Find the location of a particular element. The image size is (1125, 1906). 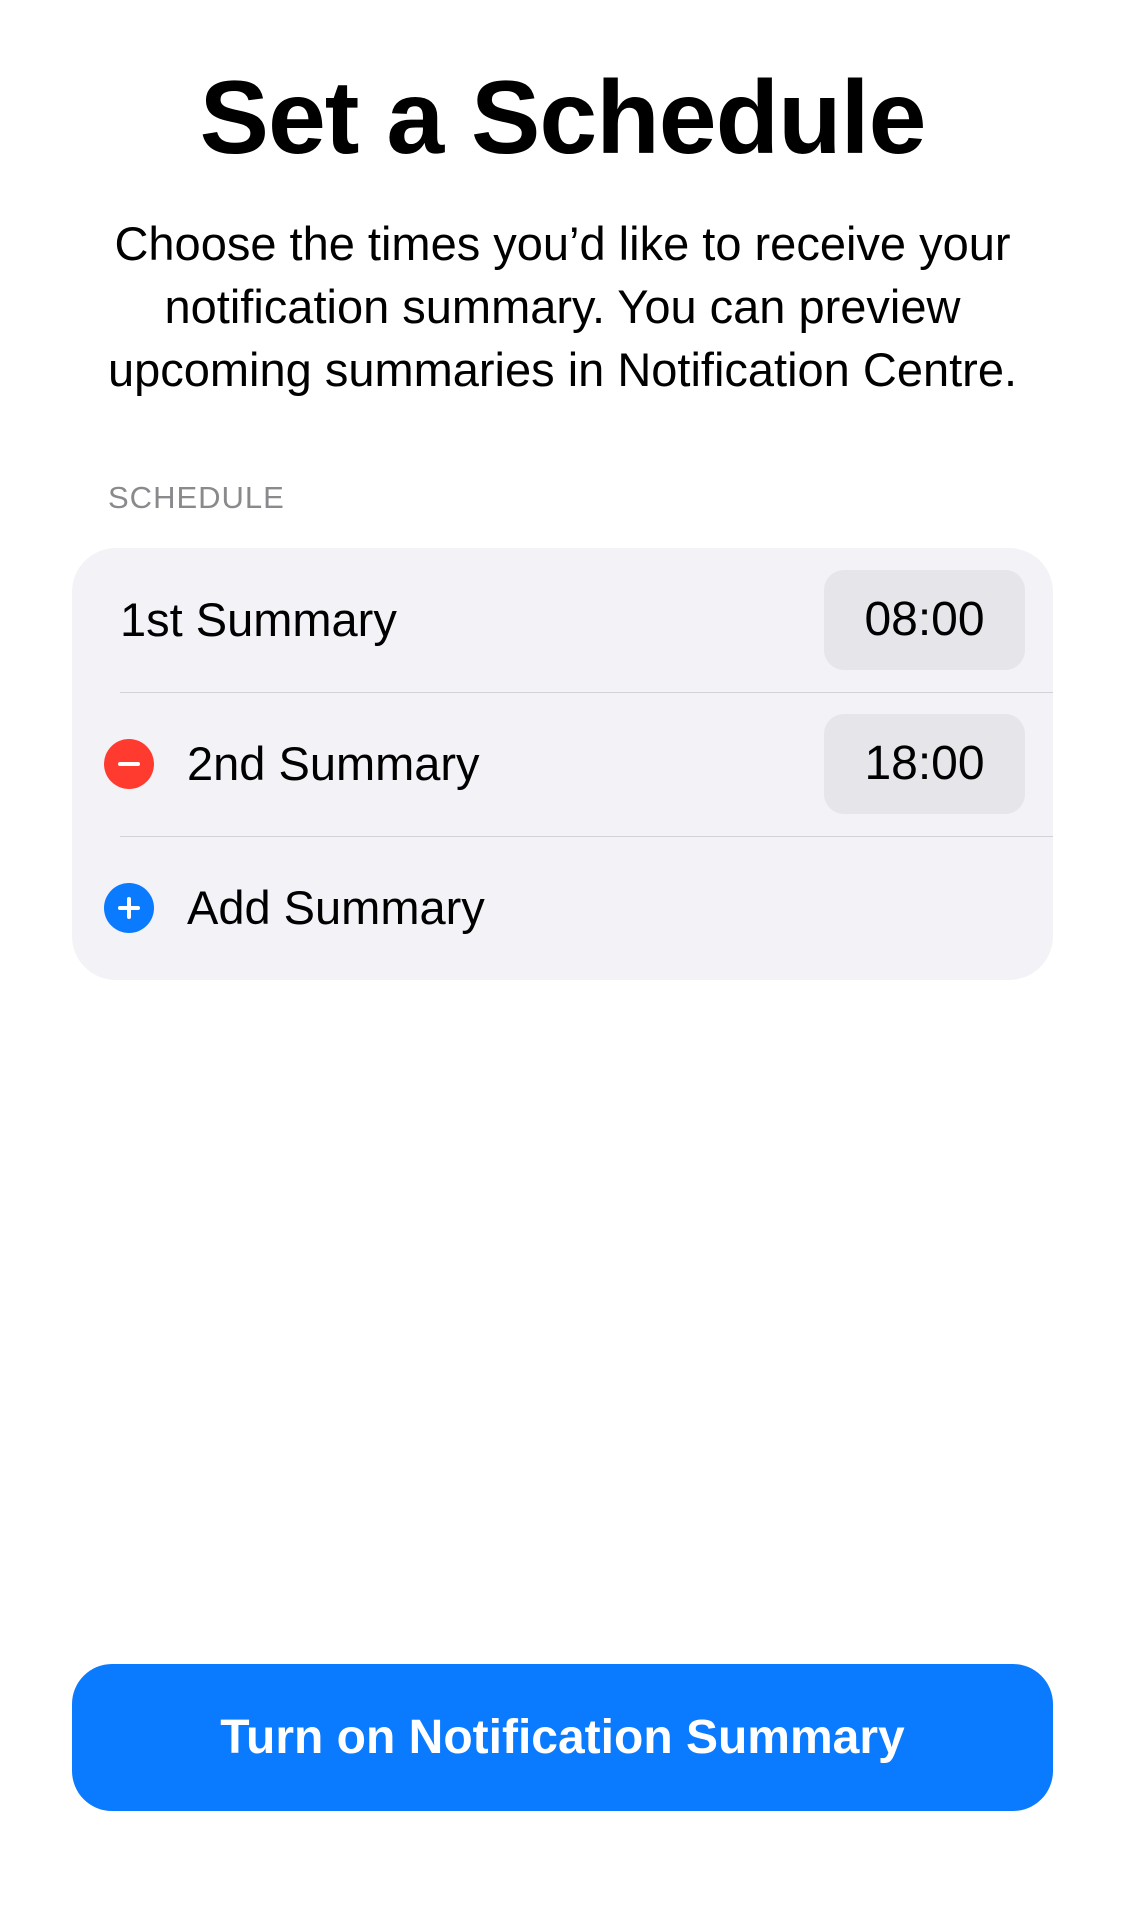

schedule-section-header: SCHEDULE is located at coordinates (196, 497).